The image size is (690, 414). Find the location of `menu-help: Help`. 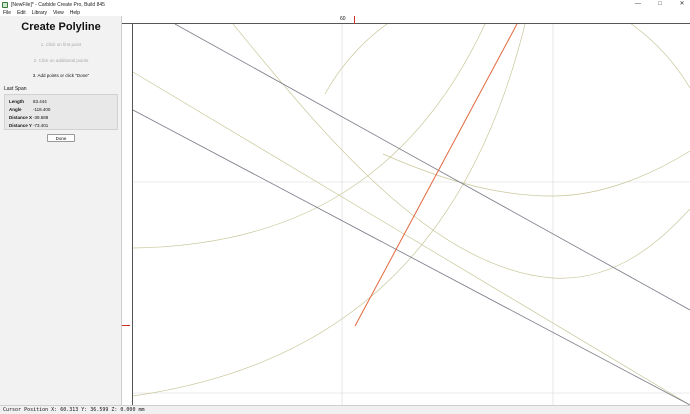

menu-help: Help is located at coordinates (75, 13).